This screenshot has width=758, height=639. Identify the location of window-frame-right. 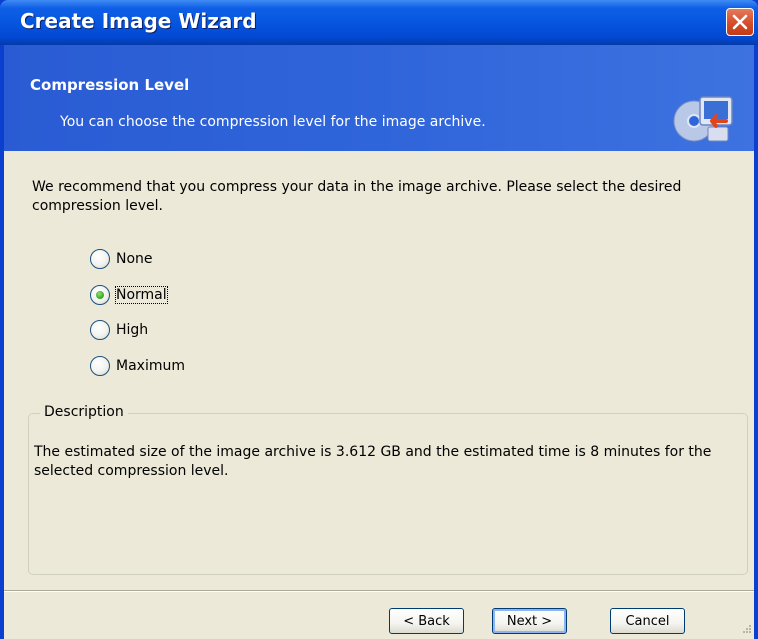
(756, 342).